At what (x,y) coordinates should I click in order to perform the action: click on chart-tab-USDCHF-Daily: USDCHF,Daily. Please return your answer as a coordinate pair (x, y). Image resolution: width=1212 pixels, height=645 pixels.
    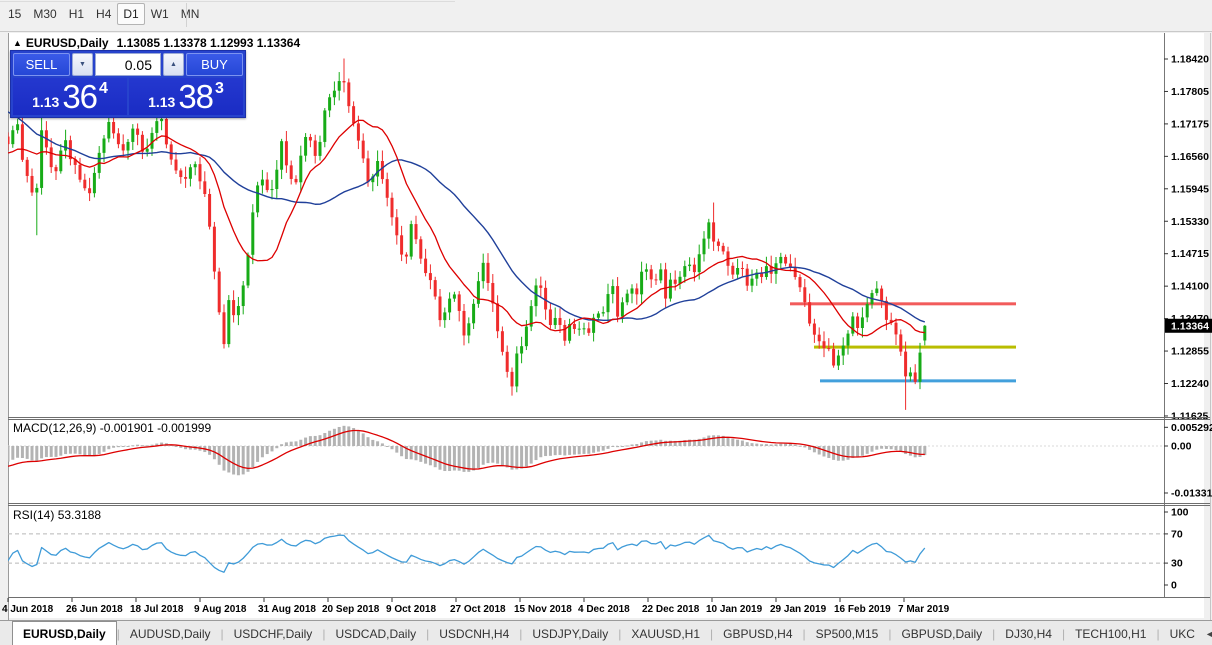
    Looking at the image, I should click on (273, 633).